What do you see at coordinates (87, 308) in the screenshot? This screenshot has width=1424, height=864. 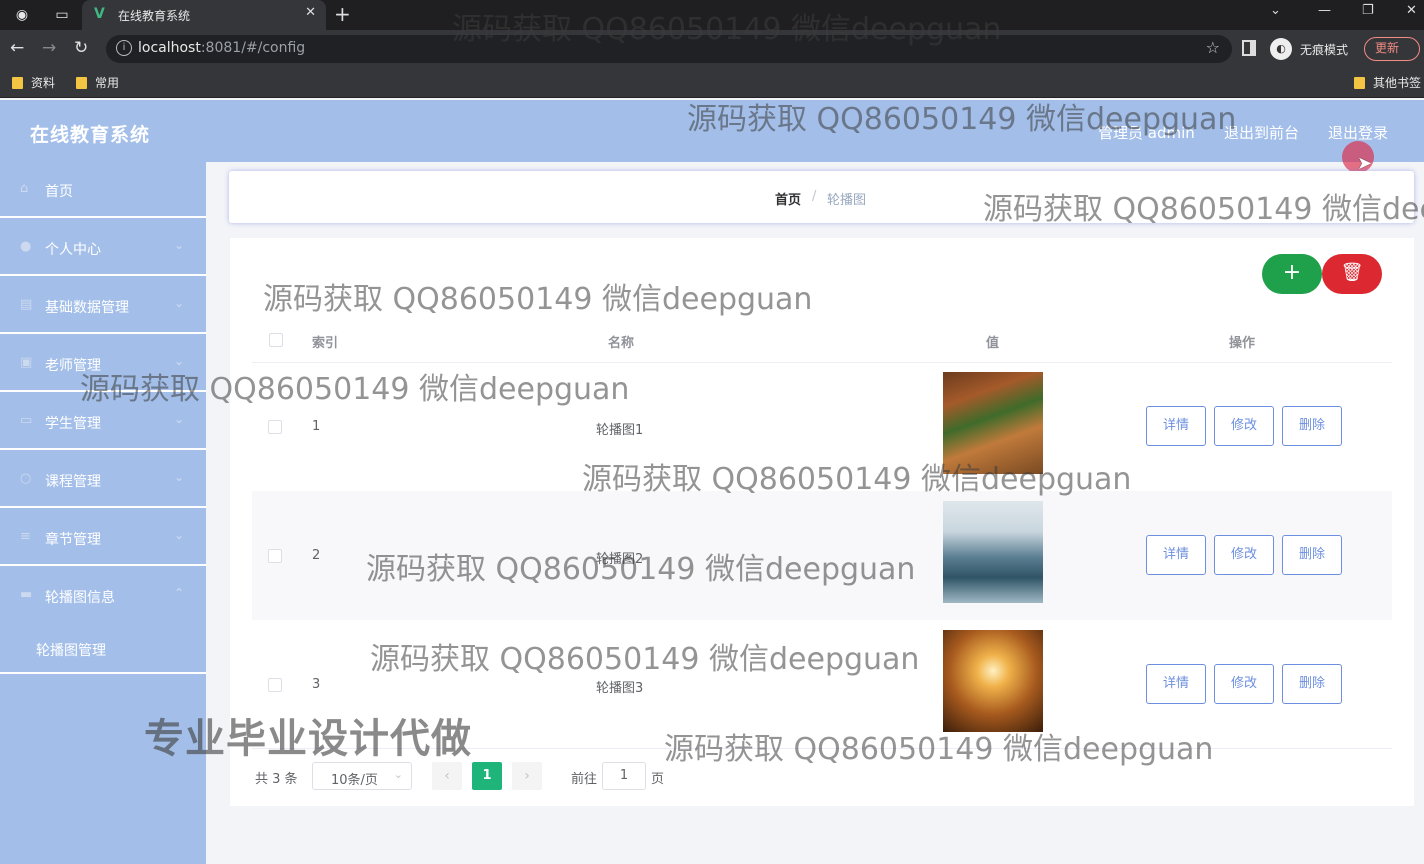 I see `sidebar-item-label: 基础数据管理` at bounding box center [87, 308].